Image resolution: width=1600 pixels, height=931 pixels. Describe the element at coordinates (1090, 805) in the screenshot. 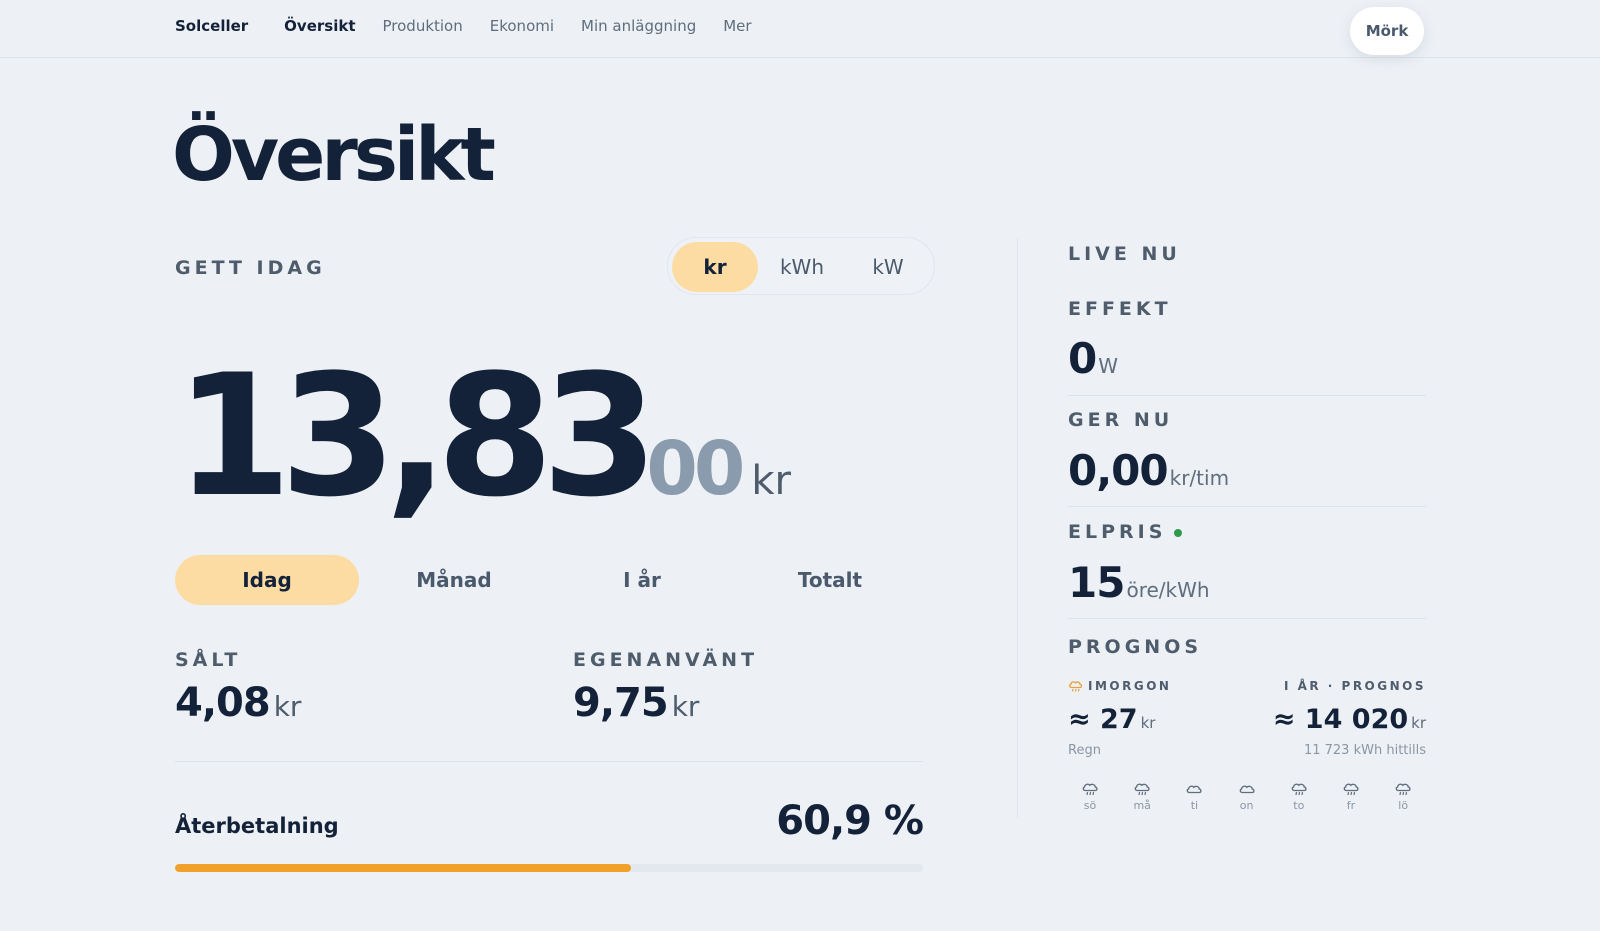

I see `weather-day-label: sö` at that location.